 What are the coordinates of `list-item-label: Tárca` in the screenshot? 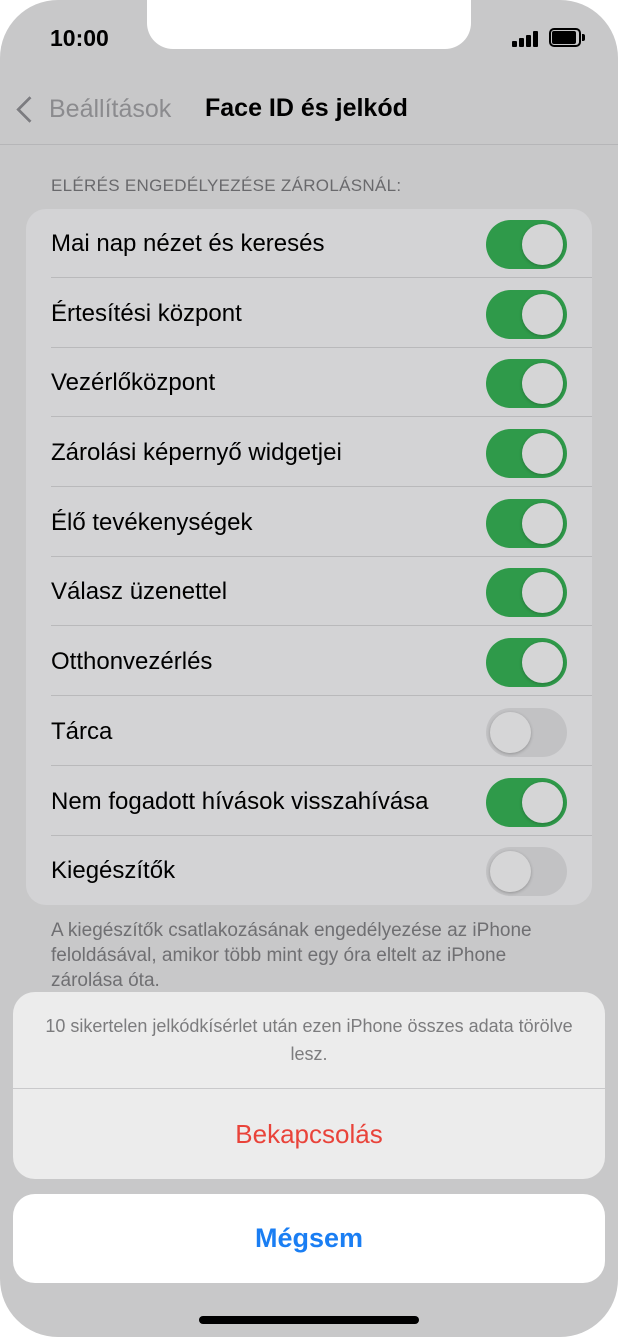 It's located at (82, 731).